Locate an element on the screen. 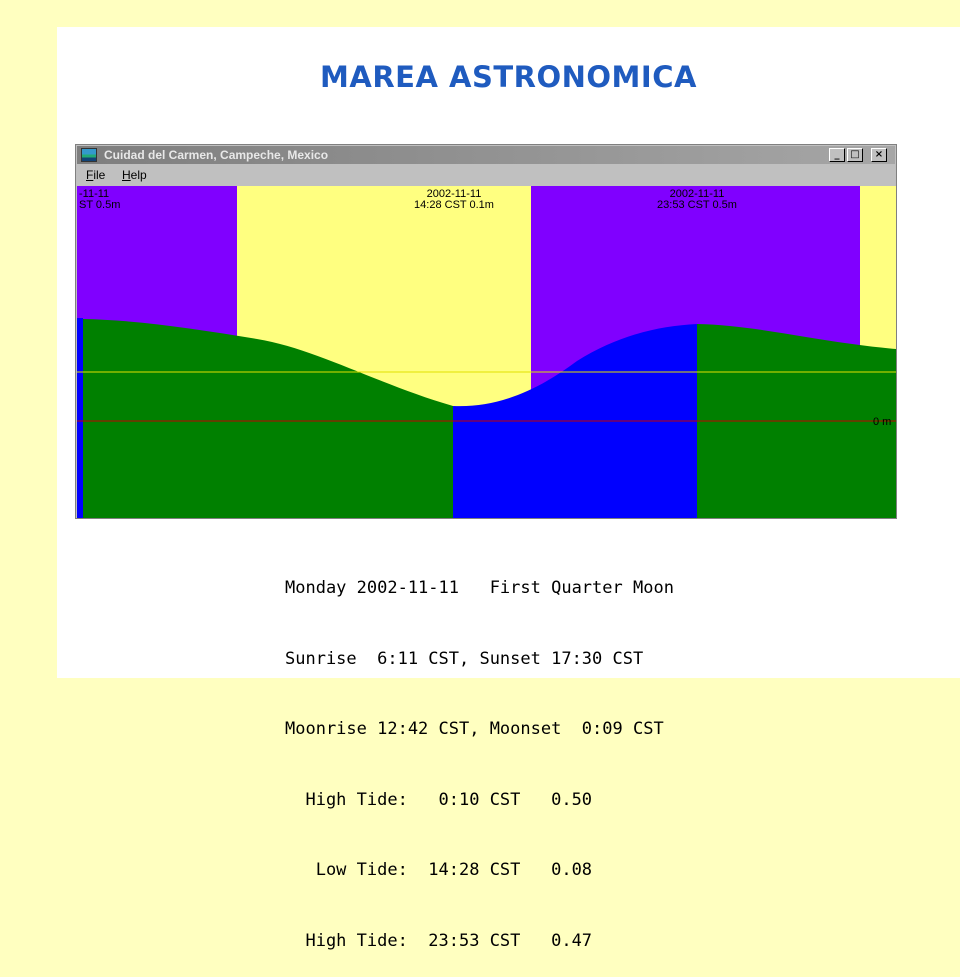  menu-help-rest: elp is located at coordinates (138, 175).